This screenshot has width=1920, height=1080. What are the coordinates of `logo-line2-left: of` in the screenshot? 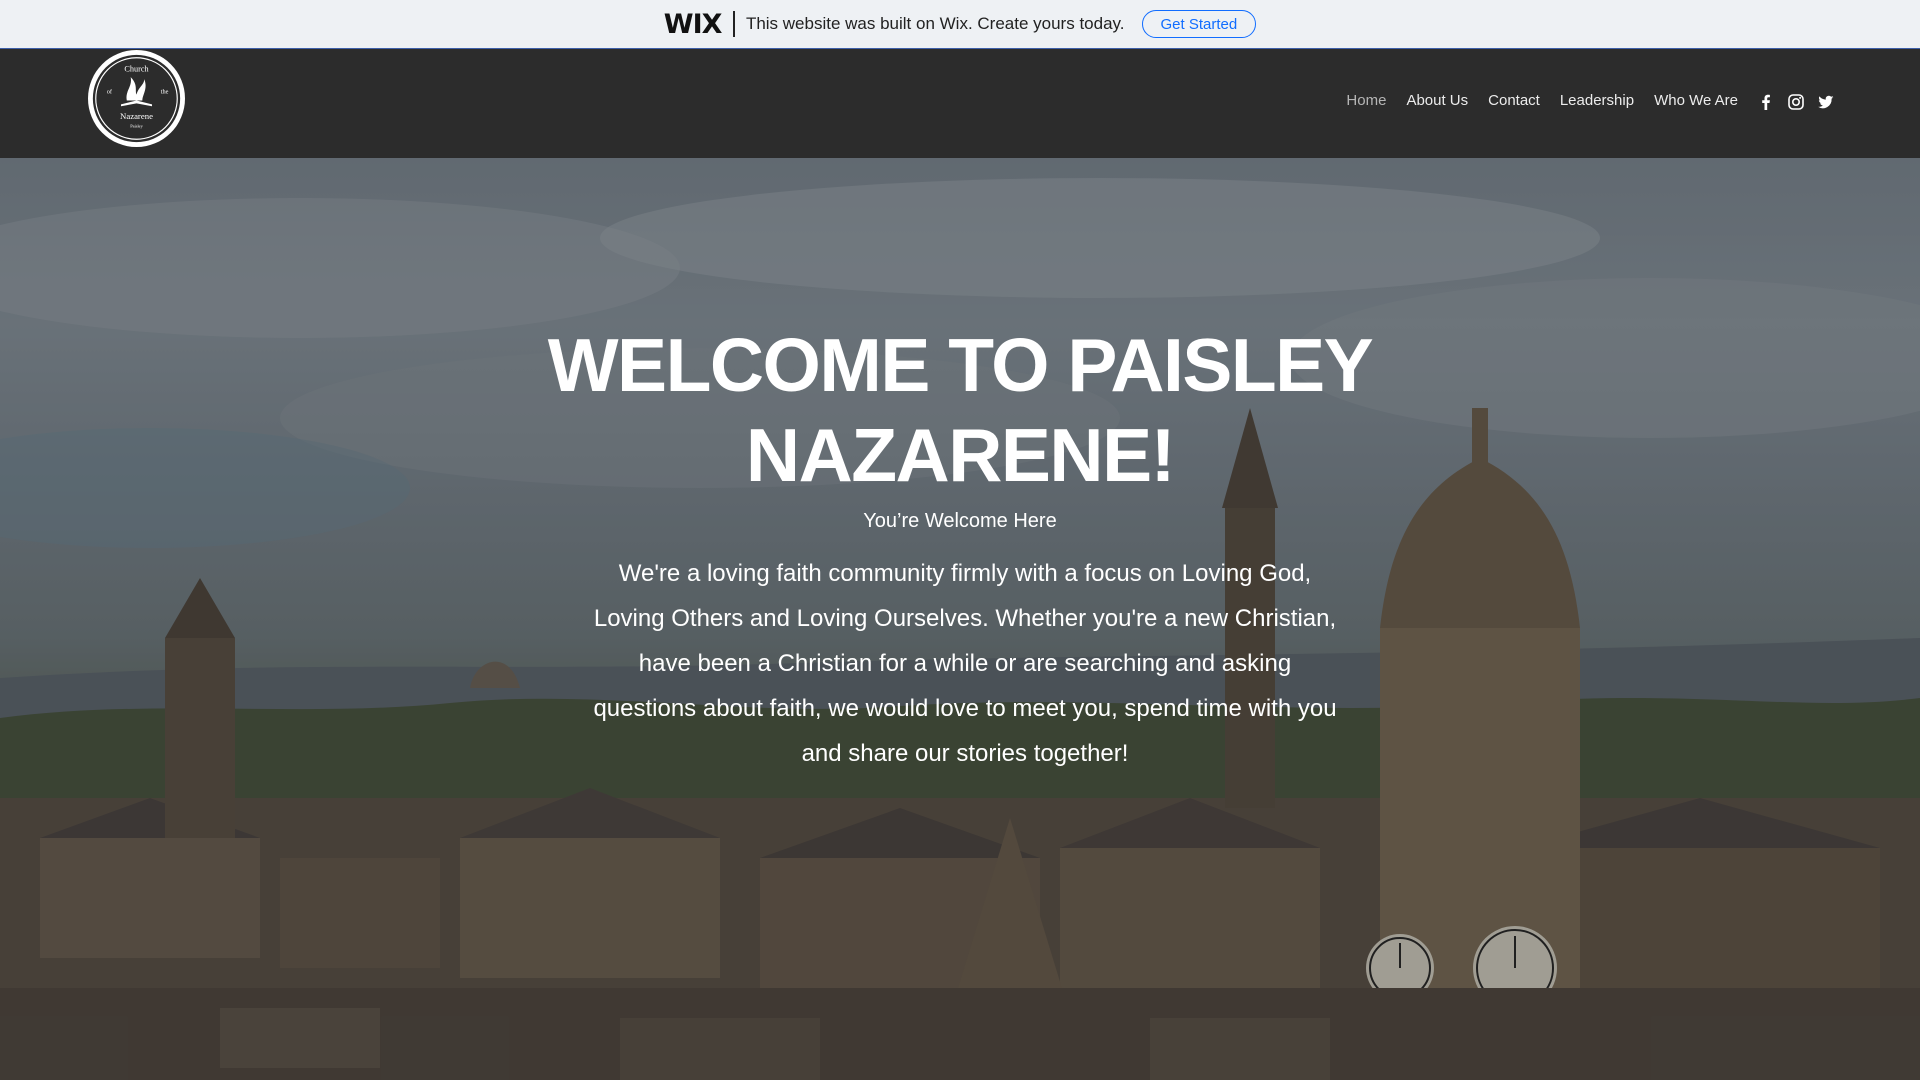 It's located at (110, 92).